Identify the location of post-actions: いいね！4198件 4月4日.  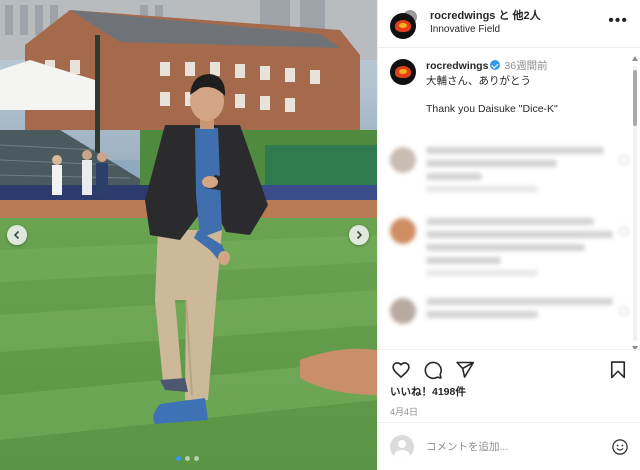
(509, 385).